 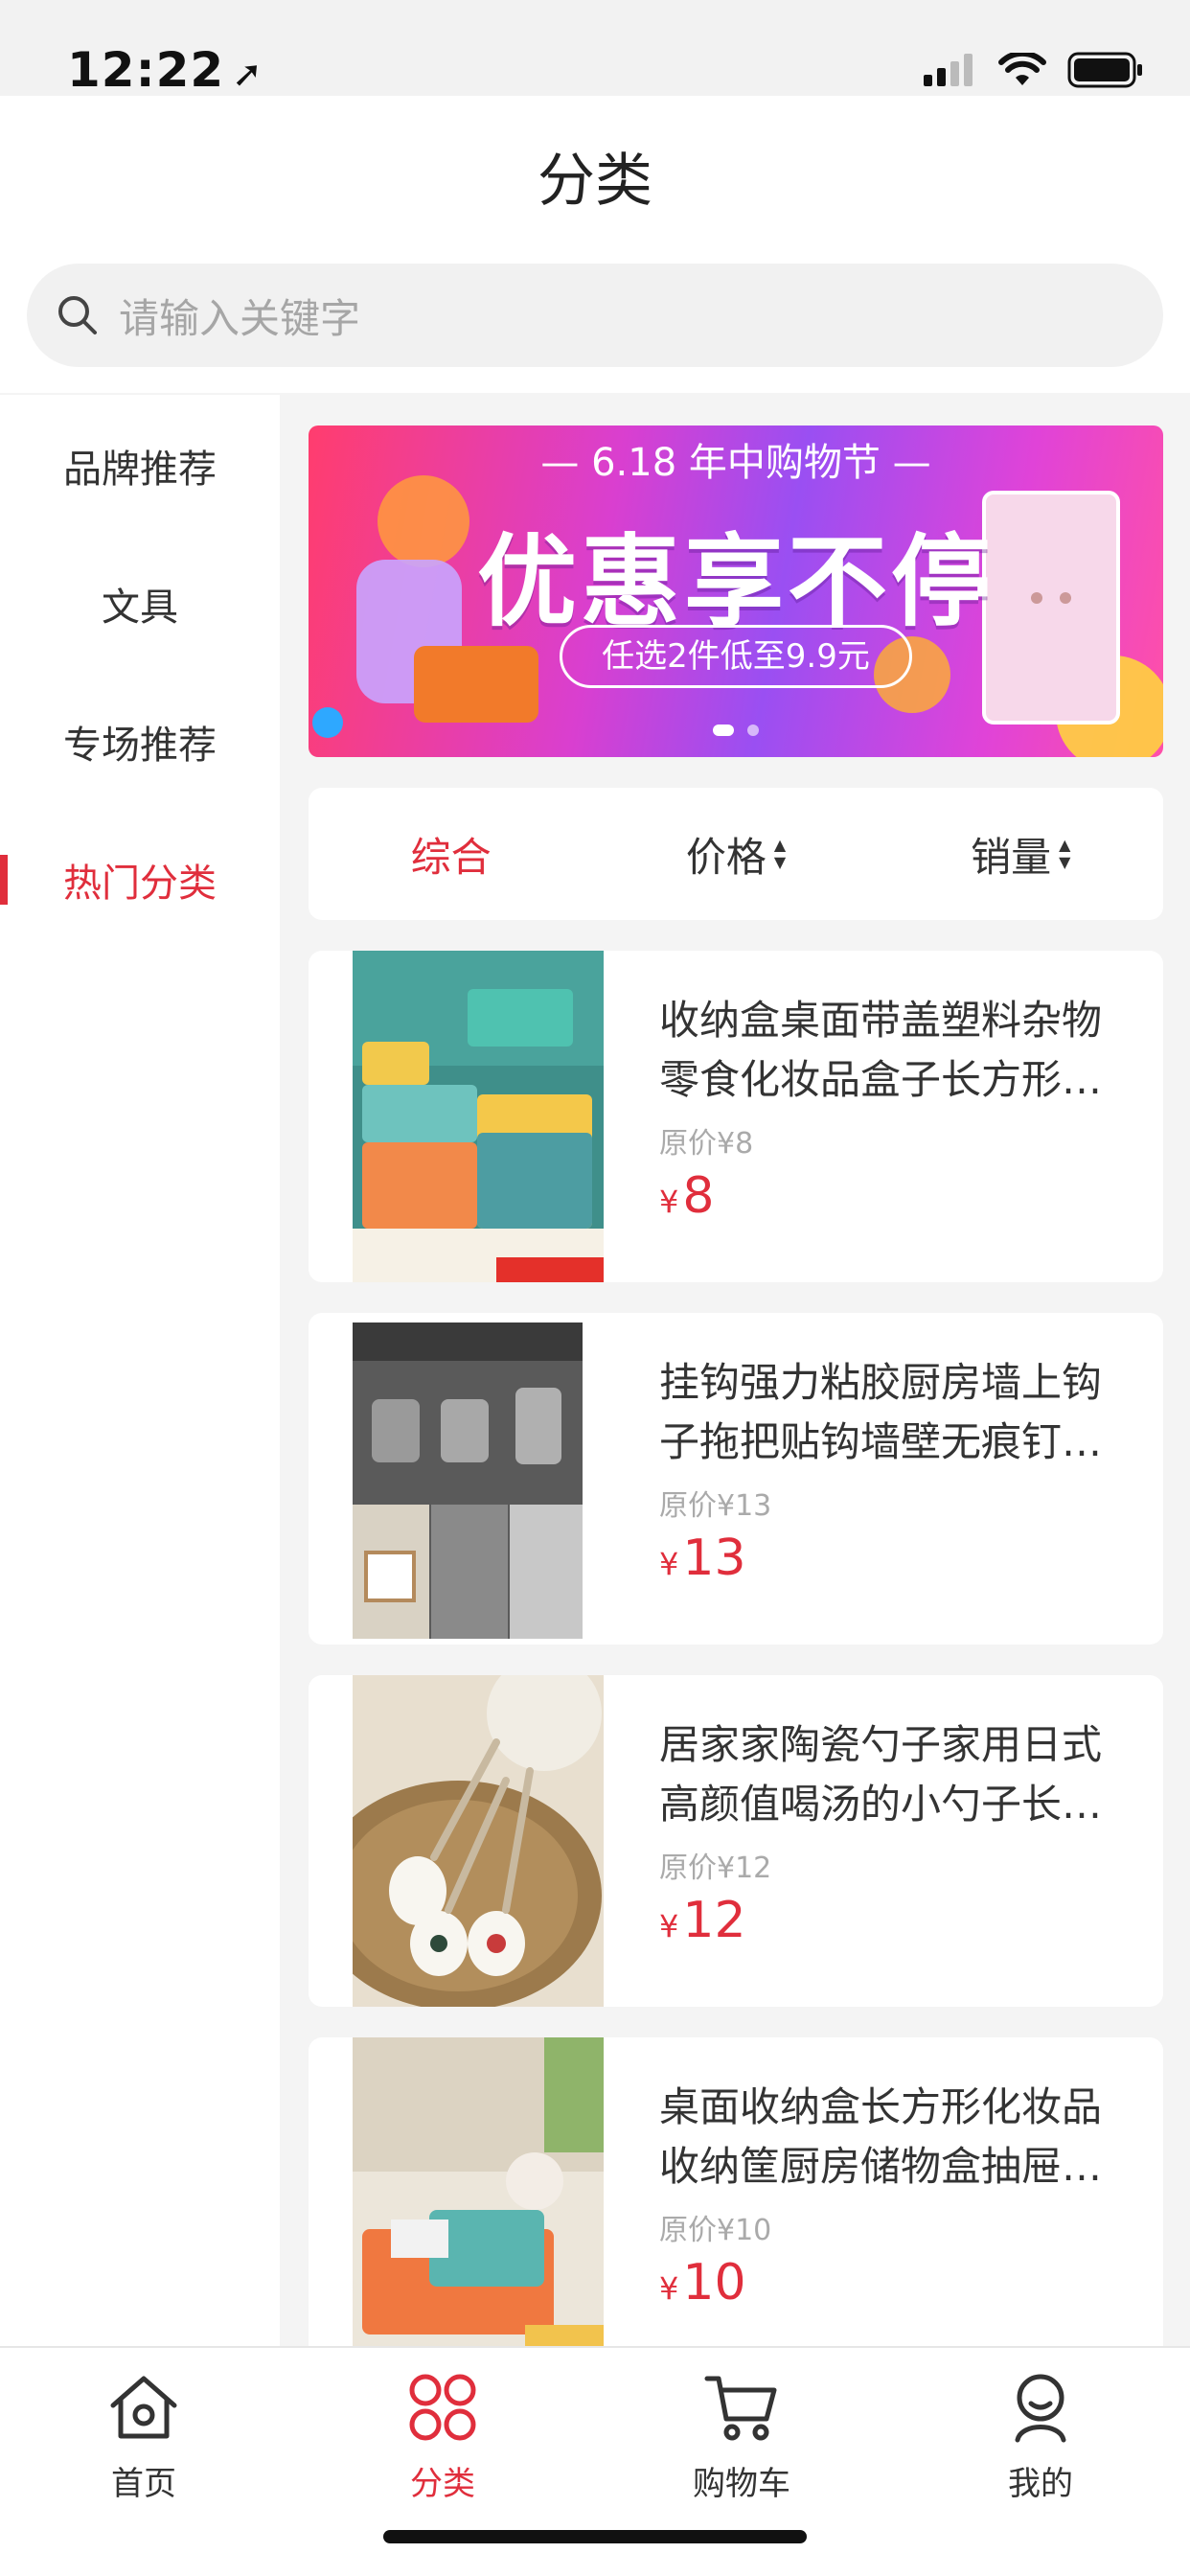 What do you see at coordinates (714, 1920) in the screenshot?
I see `price-value: 12` at bounding box center [714, 1920].